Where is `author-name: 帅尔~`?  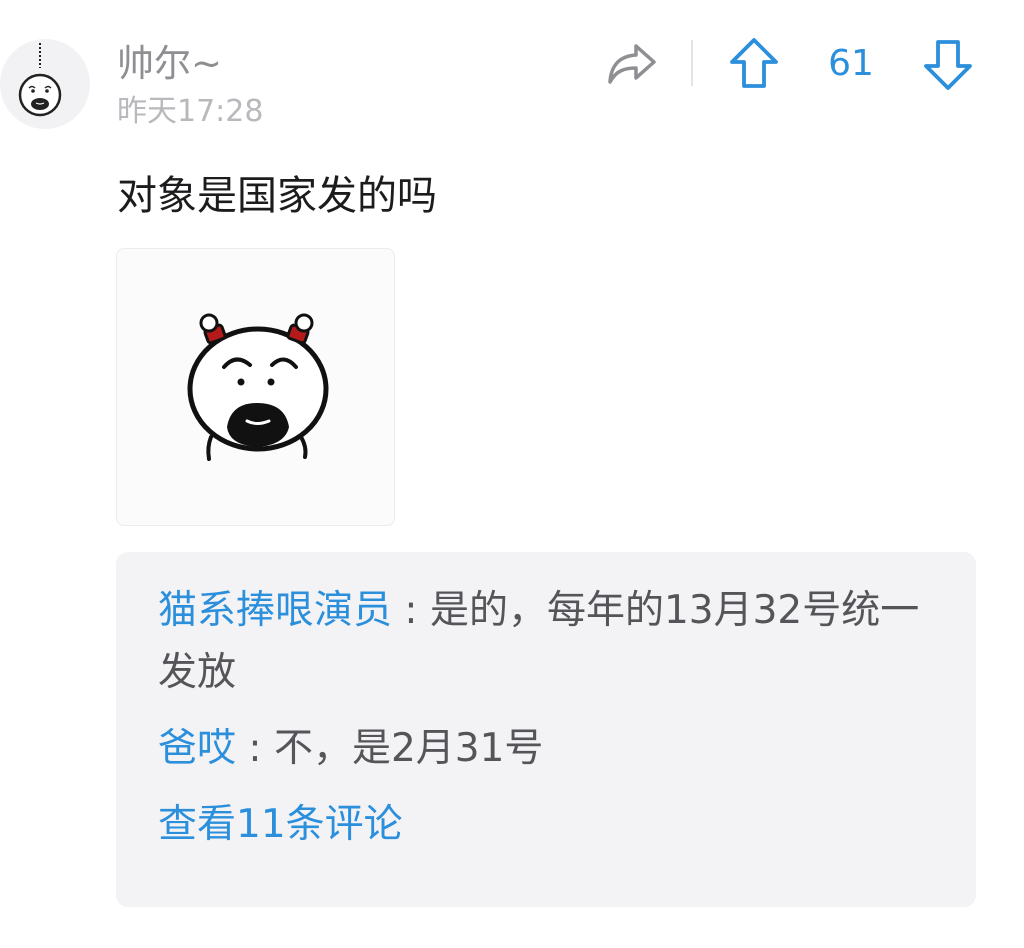
author-name: 帅尔~ is located at coordinates (169, 64).